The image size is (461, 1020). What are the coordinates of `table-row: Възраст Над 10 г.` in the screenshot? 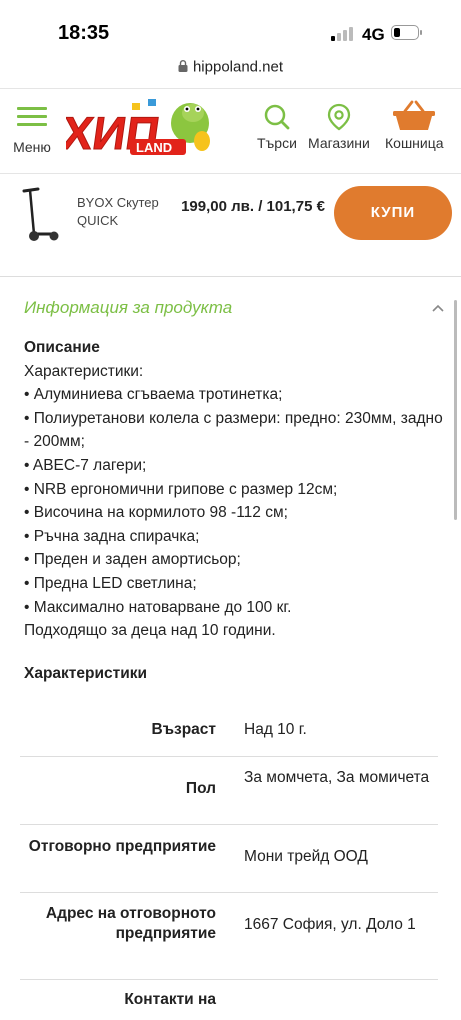 It's located at (229, 728).